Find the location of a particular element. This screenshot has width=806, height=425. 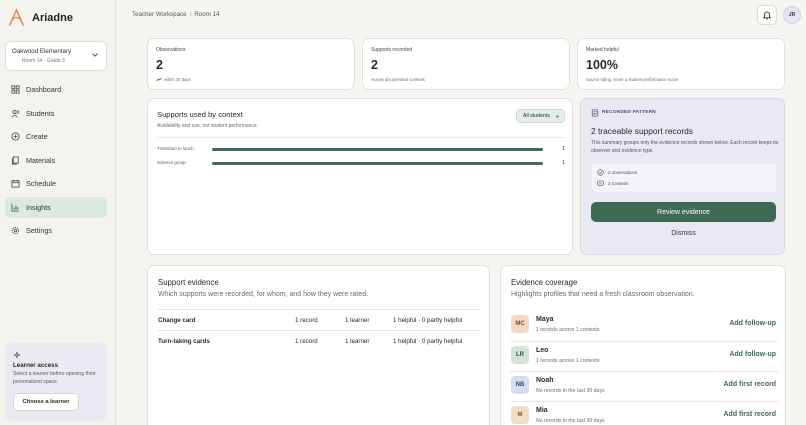

pattern-eyebrow: RECORDED PATTERN is located at coordinates (629, 112).